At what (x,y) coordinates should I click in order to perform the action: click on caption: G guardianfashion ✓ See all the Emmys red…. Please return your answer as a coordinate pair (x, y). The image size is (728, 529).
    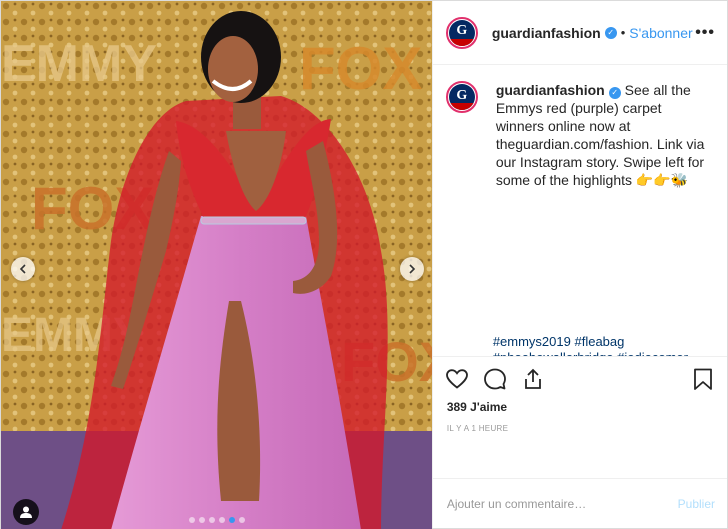
    Looking at the image, I should click on (579, 135).